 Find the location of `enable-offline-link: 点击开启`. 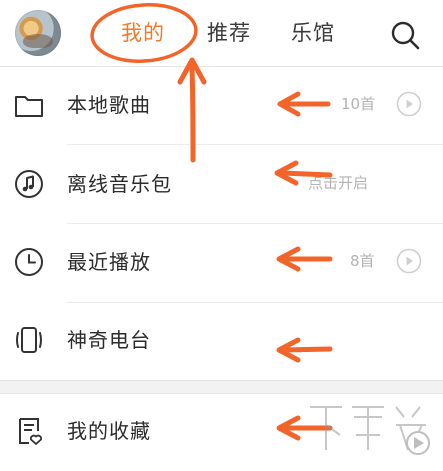

enable-offline-link: 点击开启 is located at coordinates (338, 183).